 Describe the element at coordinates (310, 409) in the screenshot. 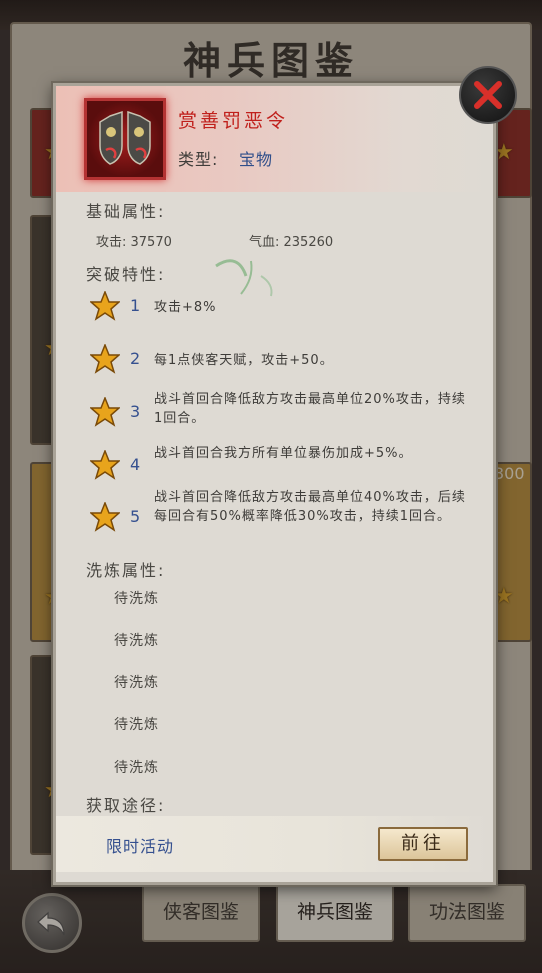

I see `row-text: 战斗首回合降低敌方攻击最高单位20%攻击，持续1回合。` at that location.